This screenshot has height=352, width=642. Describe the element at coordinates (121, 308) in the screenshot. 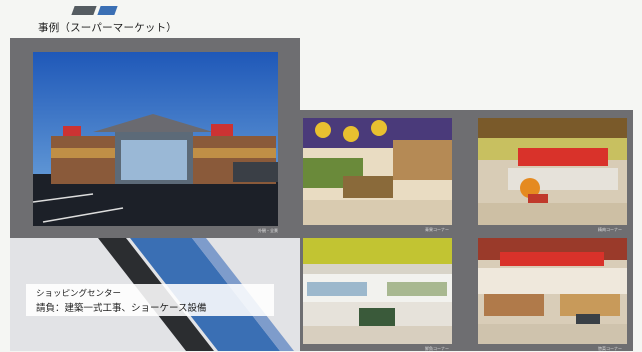

I see `contract-scope: 請負：建築一式工事、ショーケース設備` at that location.